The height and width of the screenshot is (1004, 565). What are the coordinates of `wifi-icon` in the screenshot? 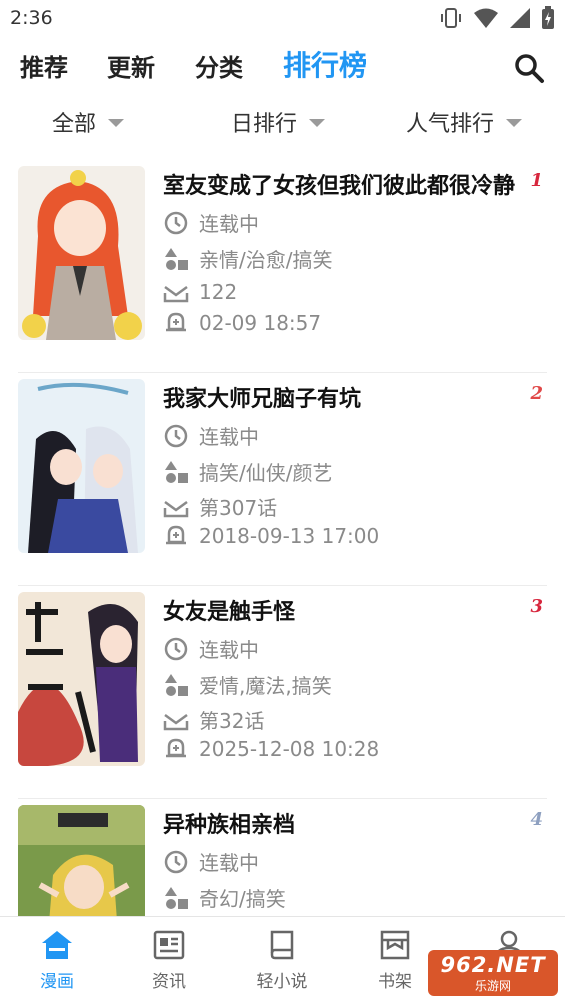 It's located at (486, 18).